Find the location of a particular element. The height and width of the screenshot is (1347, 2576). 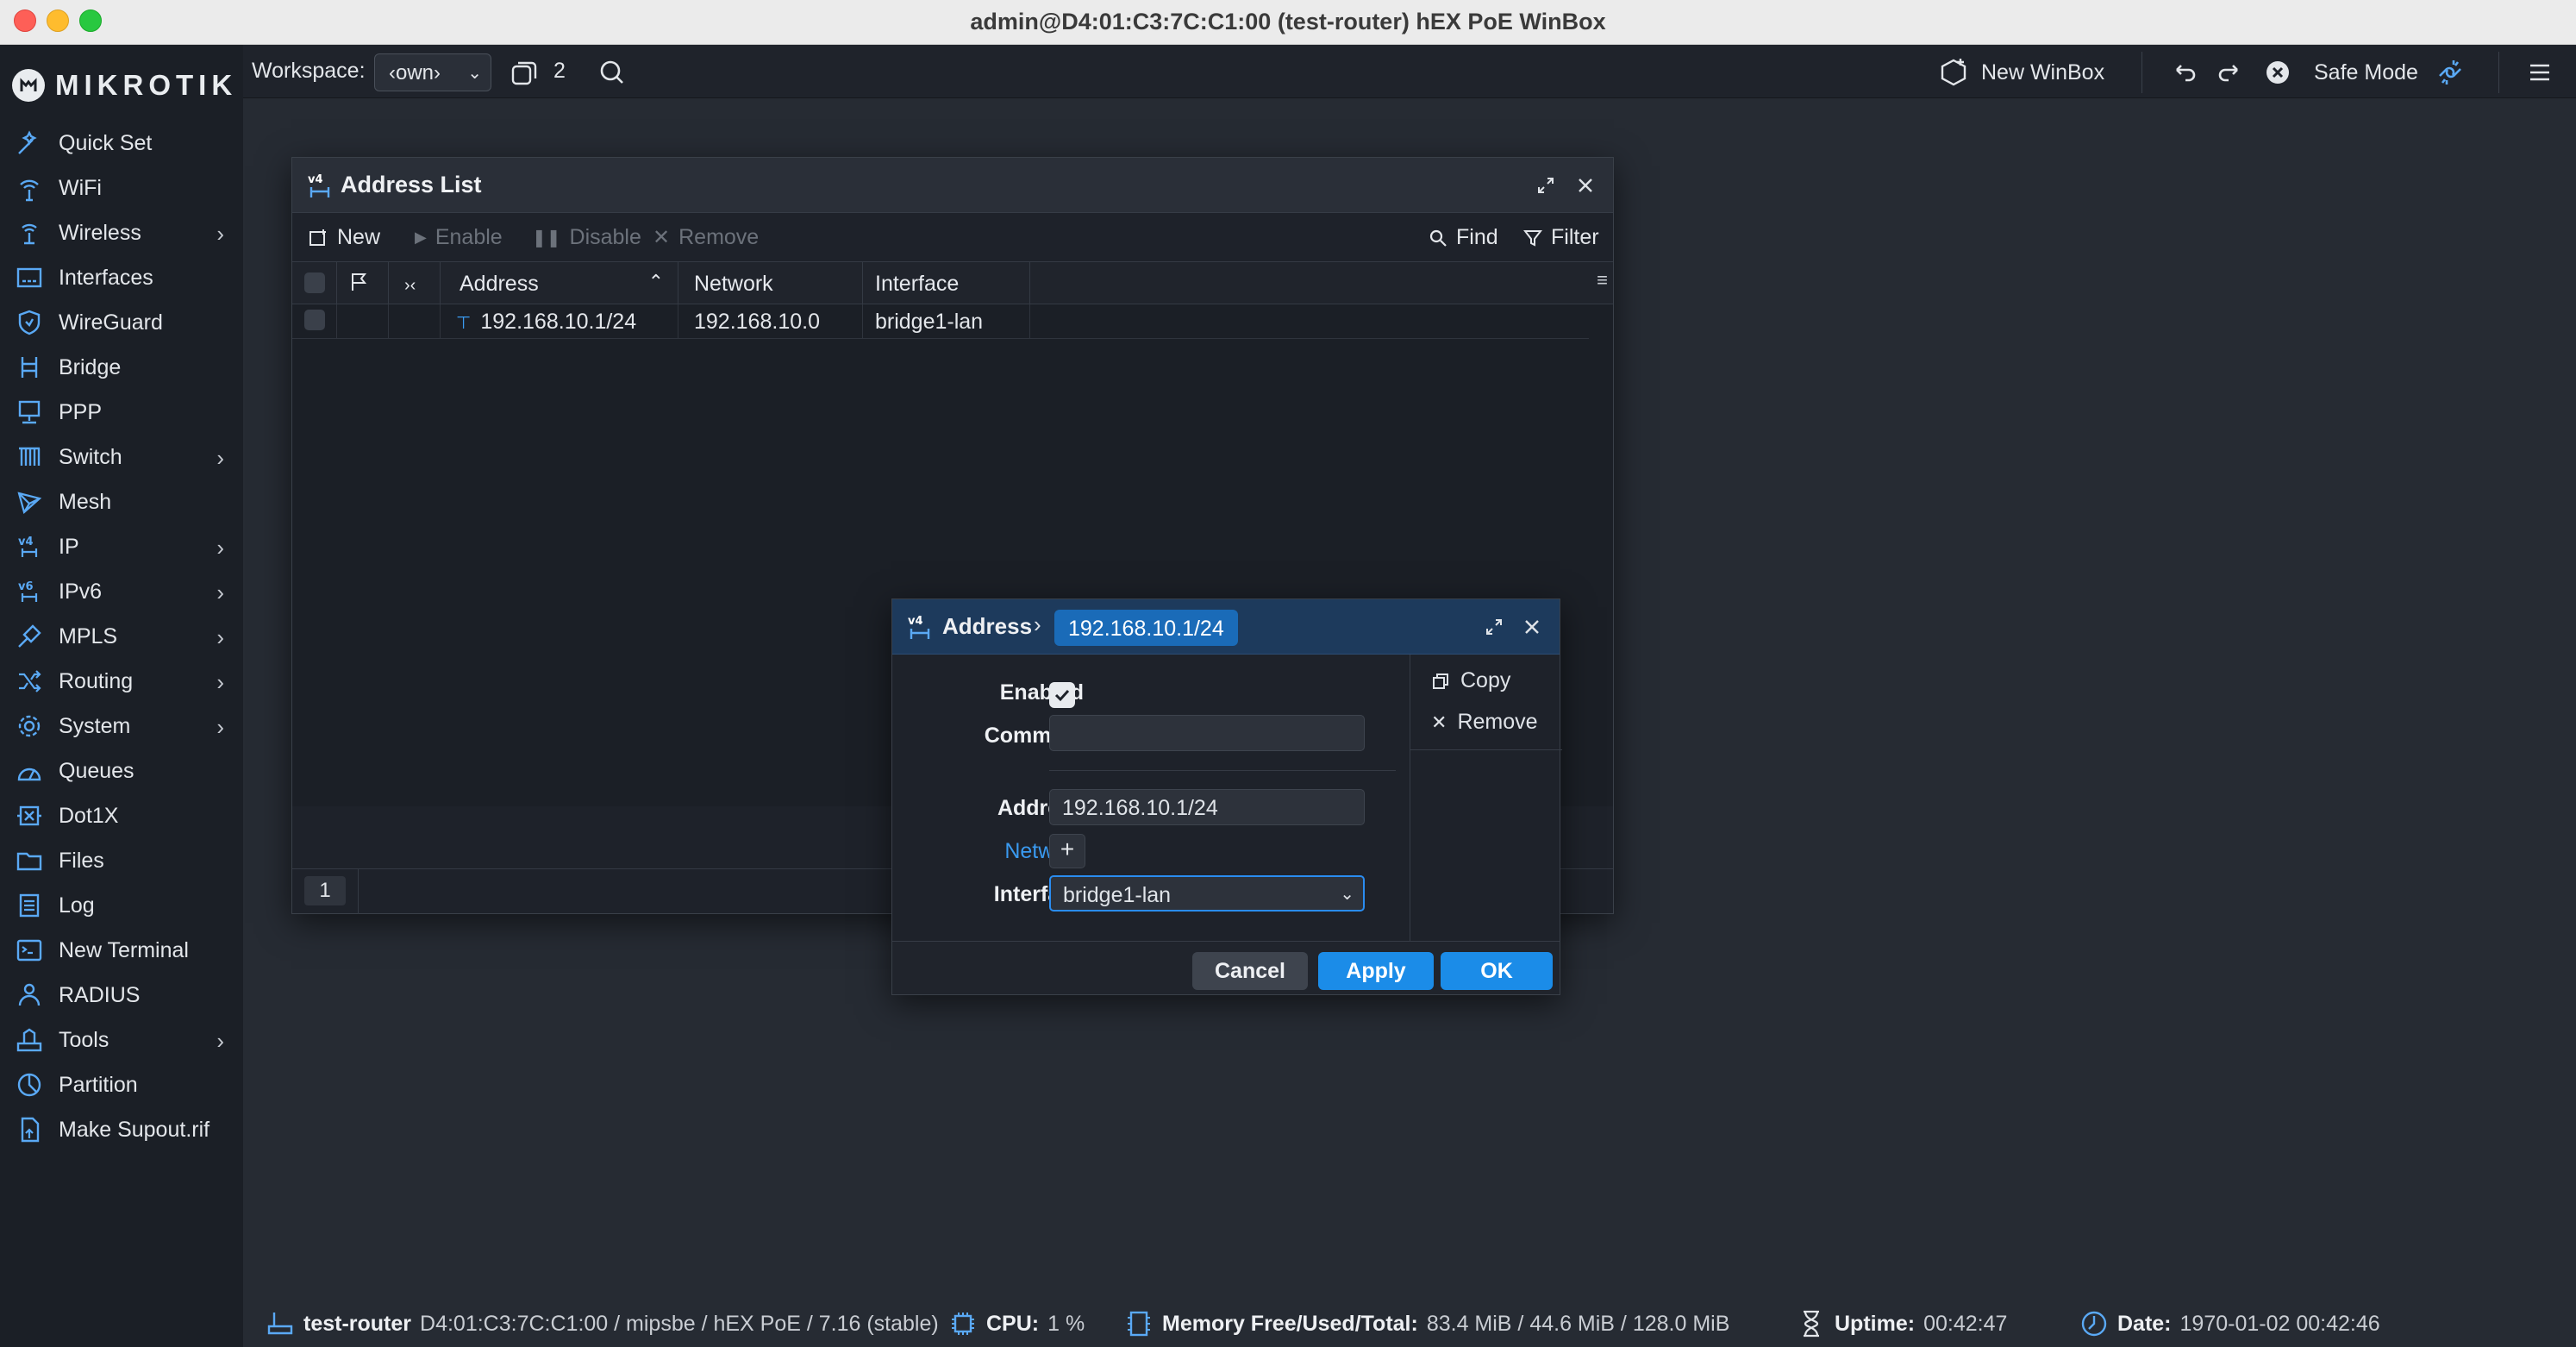

actions-divider is located at coordinates (1486, 749).